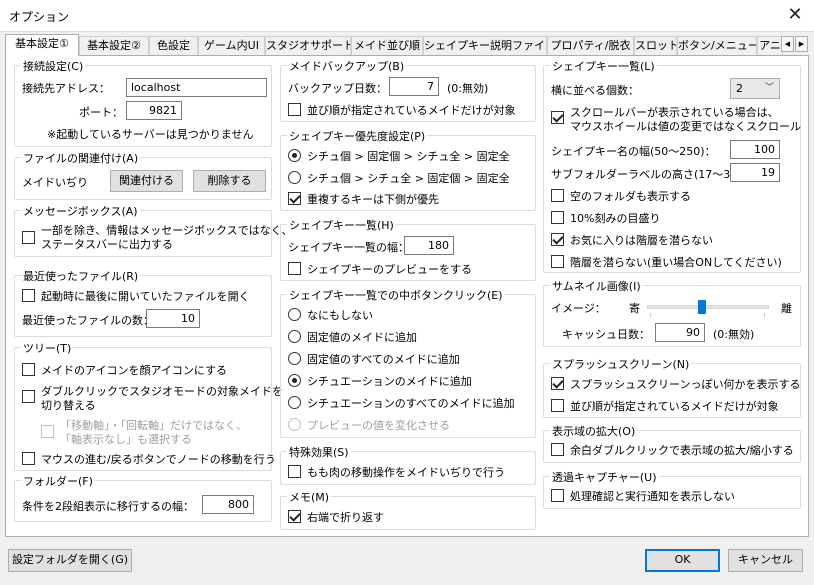 This screenshot has width=814, height=585. I want to click on subfolder-height-input: 19, so click(755, 172).